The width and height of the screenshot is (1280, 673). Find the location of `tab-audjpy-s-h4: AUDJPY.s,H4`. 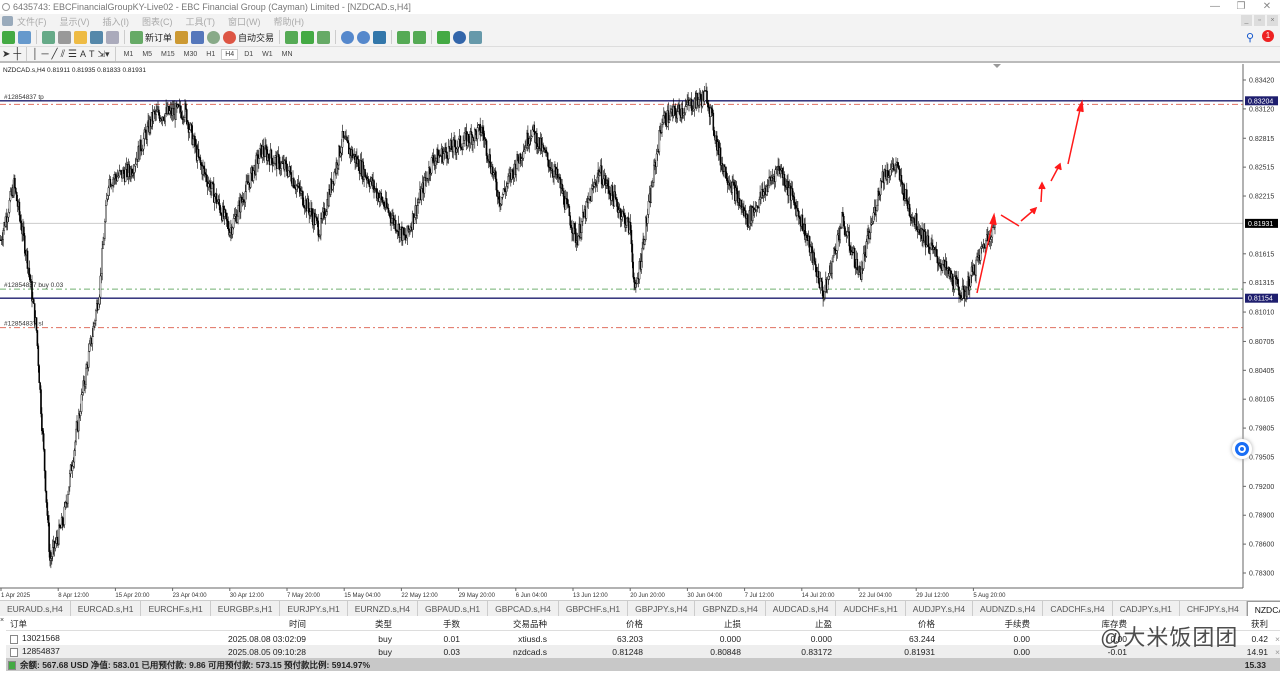

tab-audjpy-s-h4: AUDJPY.s,H4 is located at coordinates (940, 608).